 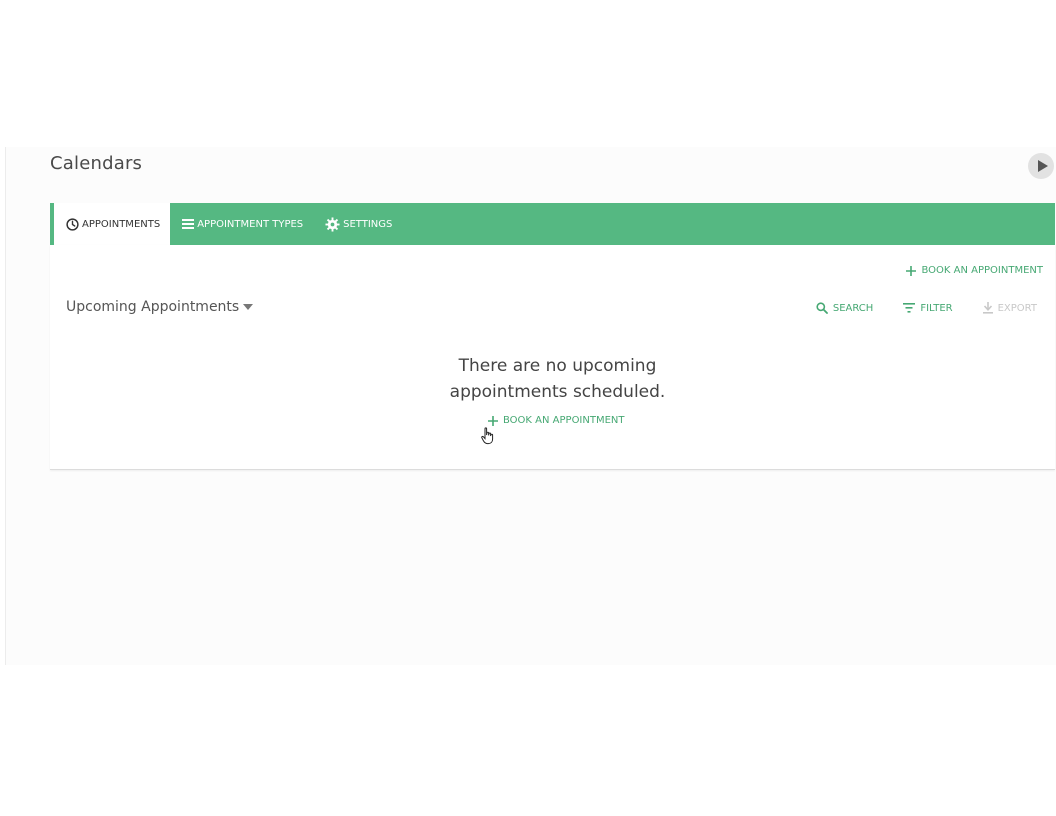 I want to click on tab-bar: APPOINTMENTS APPOINTMENT TYPES SETTINGS, so click(x=552, y=224).